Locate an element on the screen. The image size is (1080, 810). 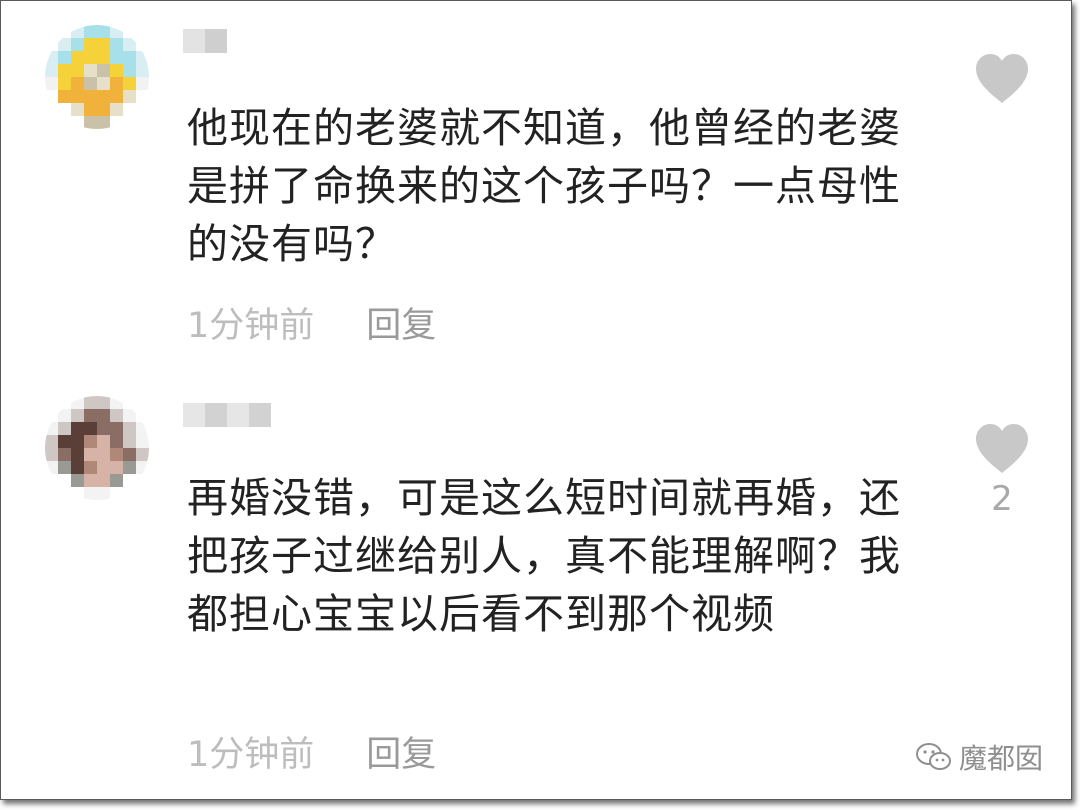
like-button: 2 is located at coordinates (1002, 470).